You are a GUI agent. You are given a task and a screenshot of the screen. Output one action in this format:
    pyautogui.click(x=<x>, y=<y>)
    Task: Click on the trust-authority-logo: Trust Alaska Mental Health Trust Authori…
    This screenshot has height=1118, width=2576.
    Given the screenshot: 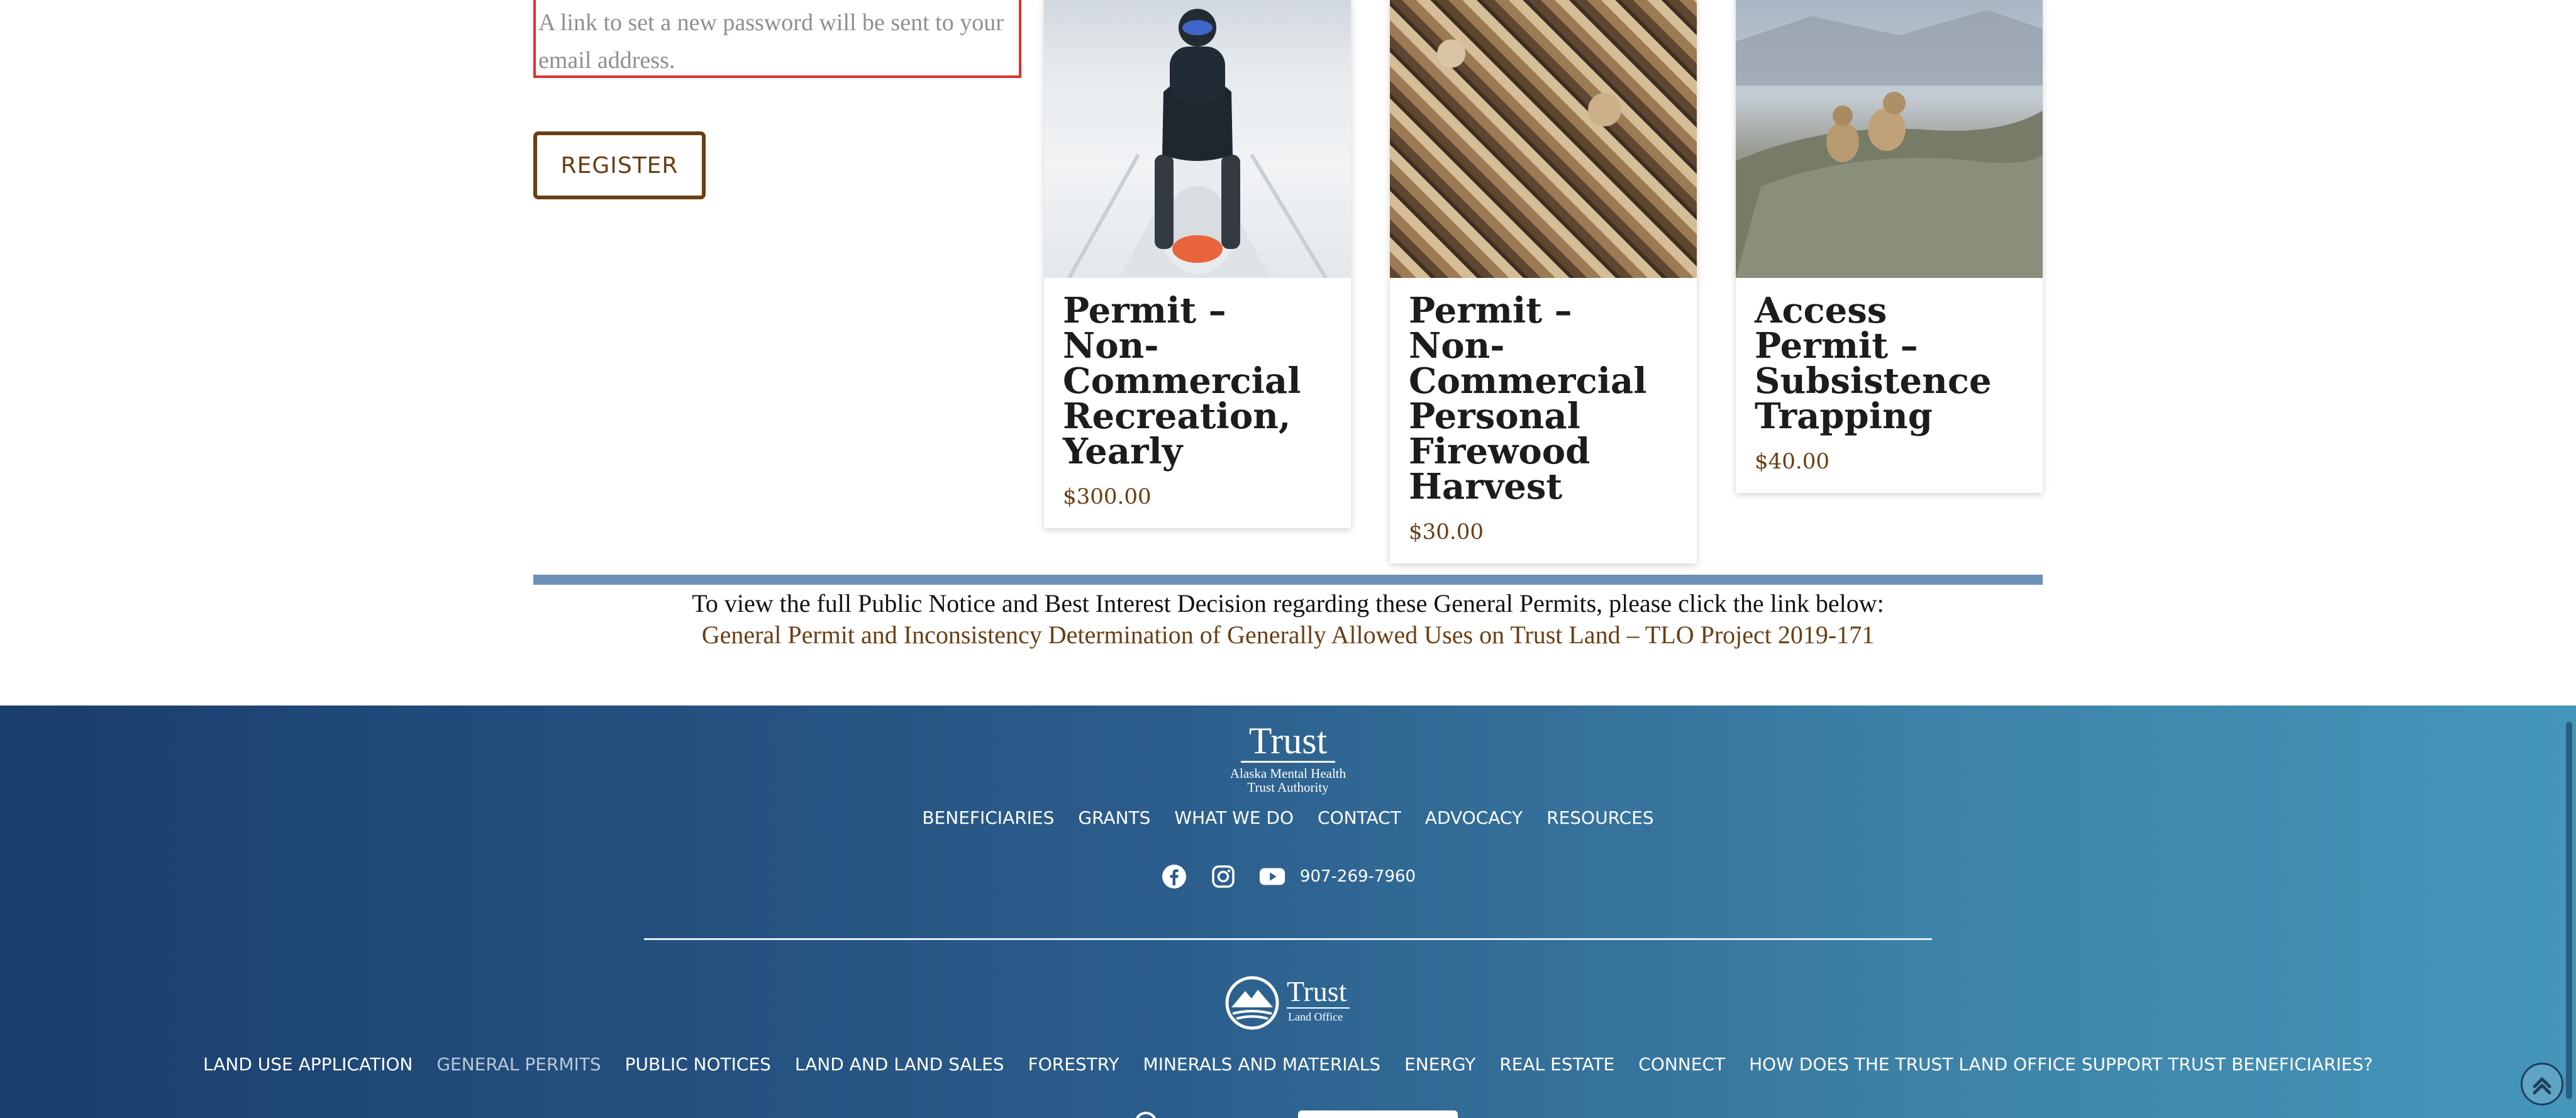 What is the action you would take?
    pyautogui.click(x=1288, y=758)
    